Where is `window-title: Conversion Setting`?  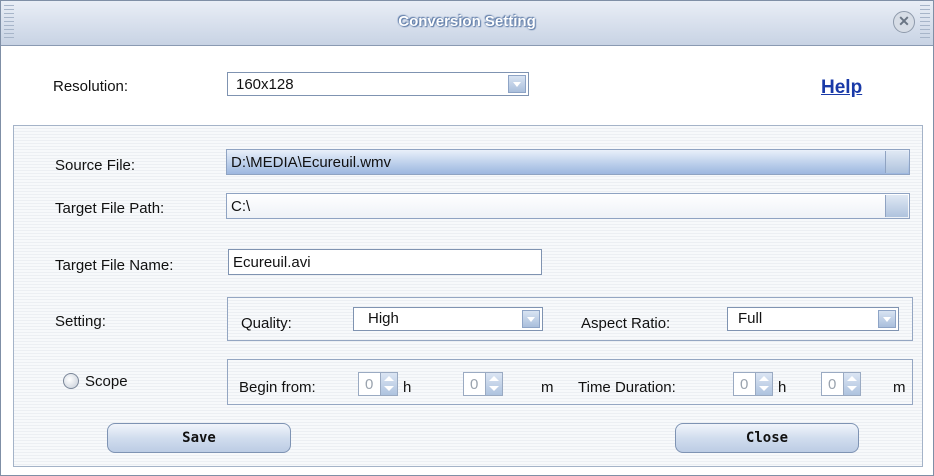
window-title: Conversion Setting is located at coordinates (467, 21).